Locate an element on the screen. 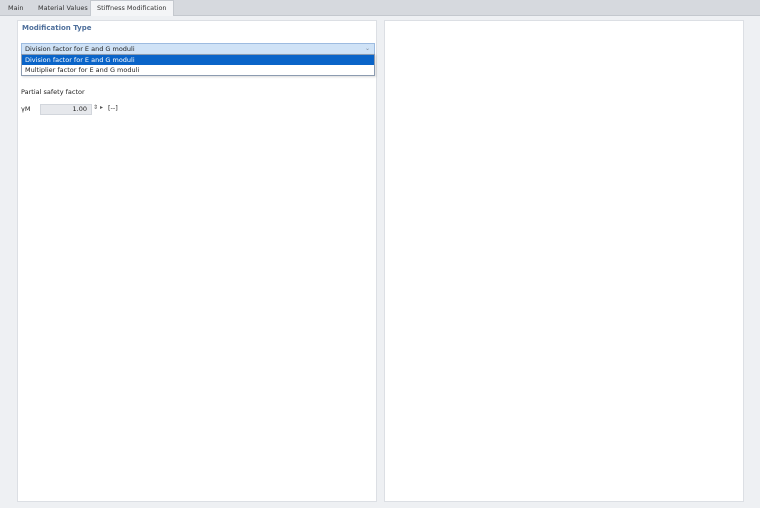  dropdown-option-division: Division factor for E and G moduli is located at coordinates (198, 60).